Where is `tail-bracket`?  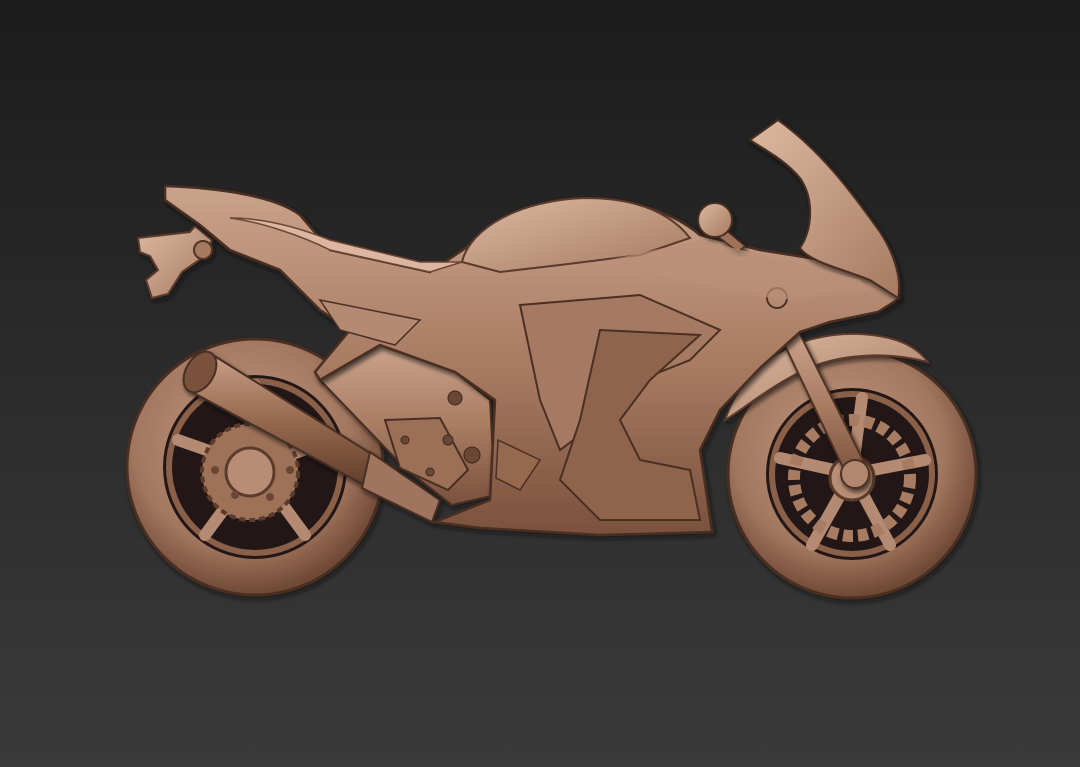 tail-bracket is located at coordinates (175, 262).